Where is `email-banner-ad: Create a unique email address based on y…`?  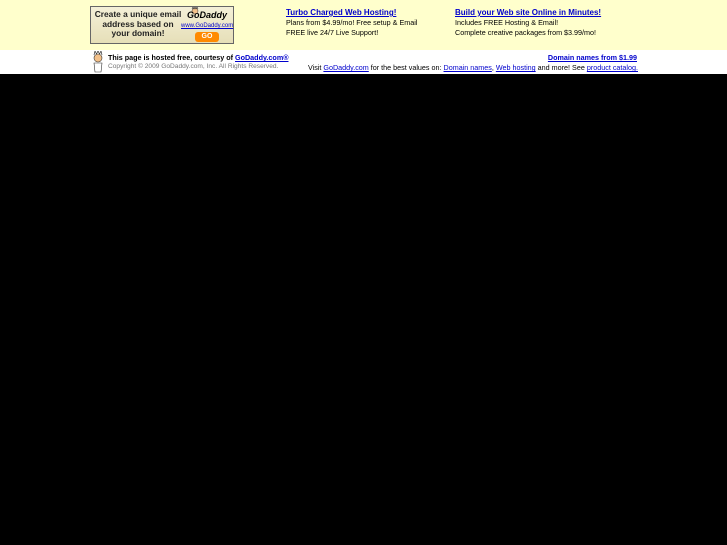
email-banner-ad: Create a unique email address based on y… is located at coordinates (162, 25).